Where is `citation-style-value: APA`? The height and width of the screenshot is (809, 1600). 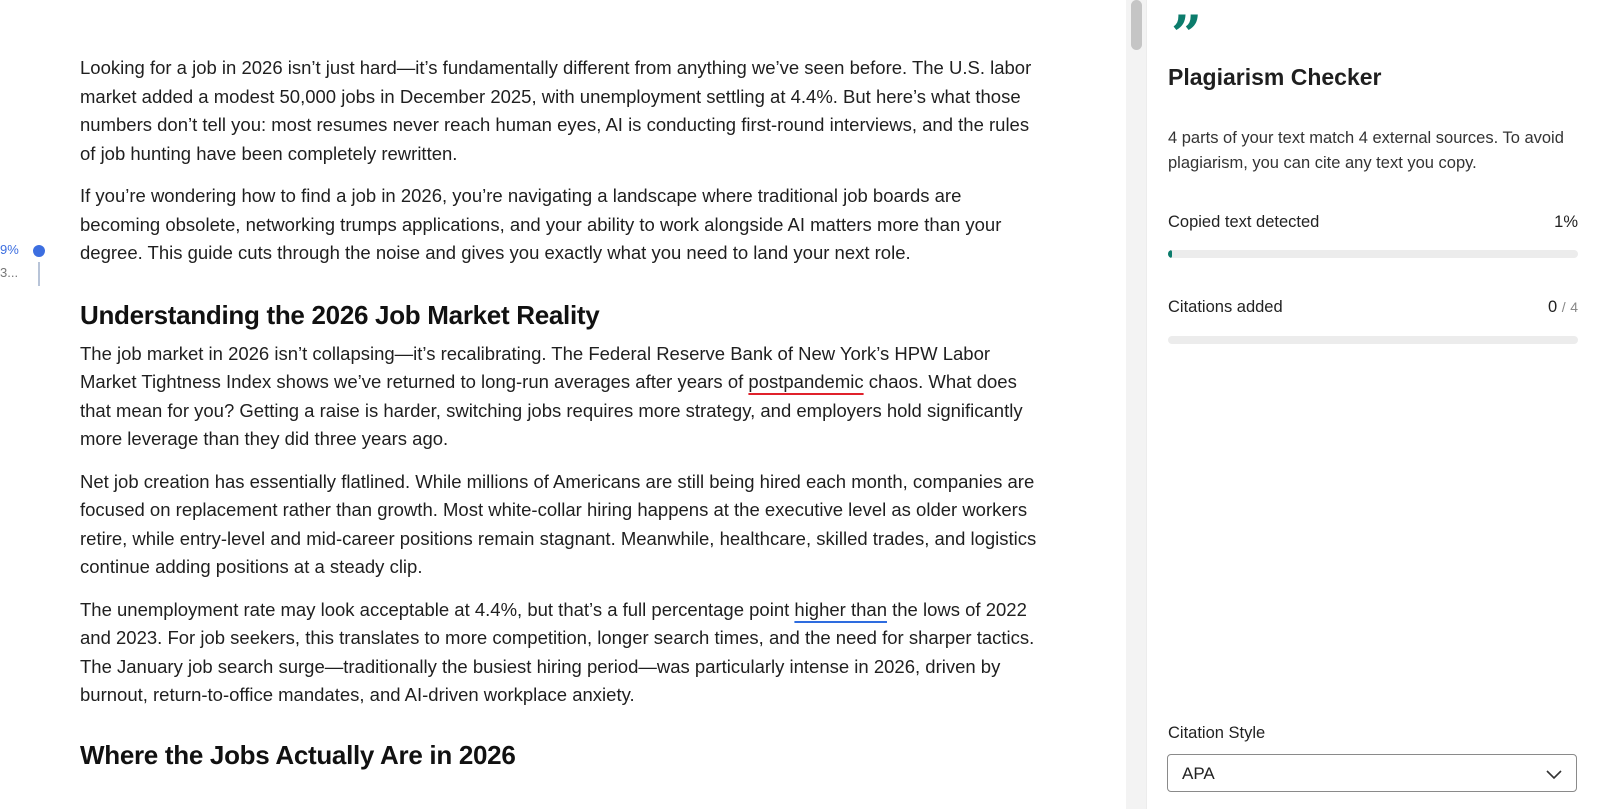 citation-style-value: APA is located at coordinates (1198, 773).